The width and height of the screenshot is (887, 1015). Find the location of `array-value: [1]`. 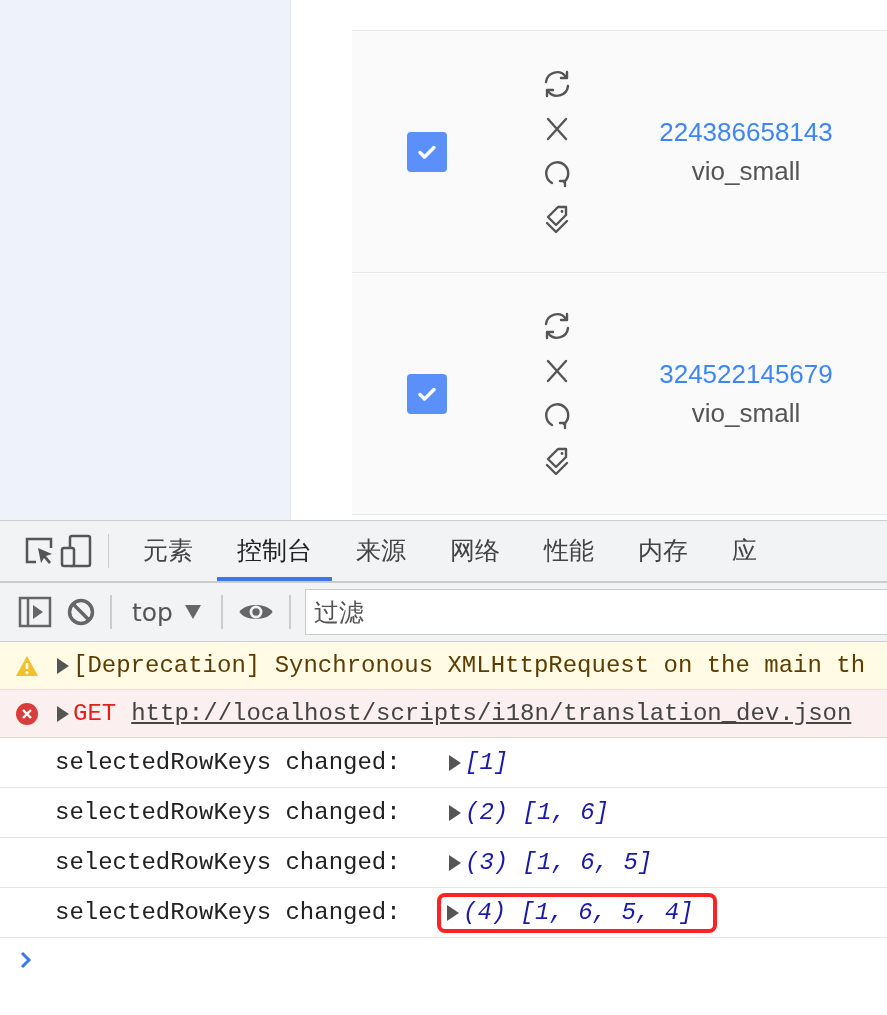

array-value: [1] is located at coordinates (487, 762).